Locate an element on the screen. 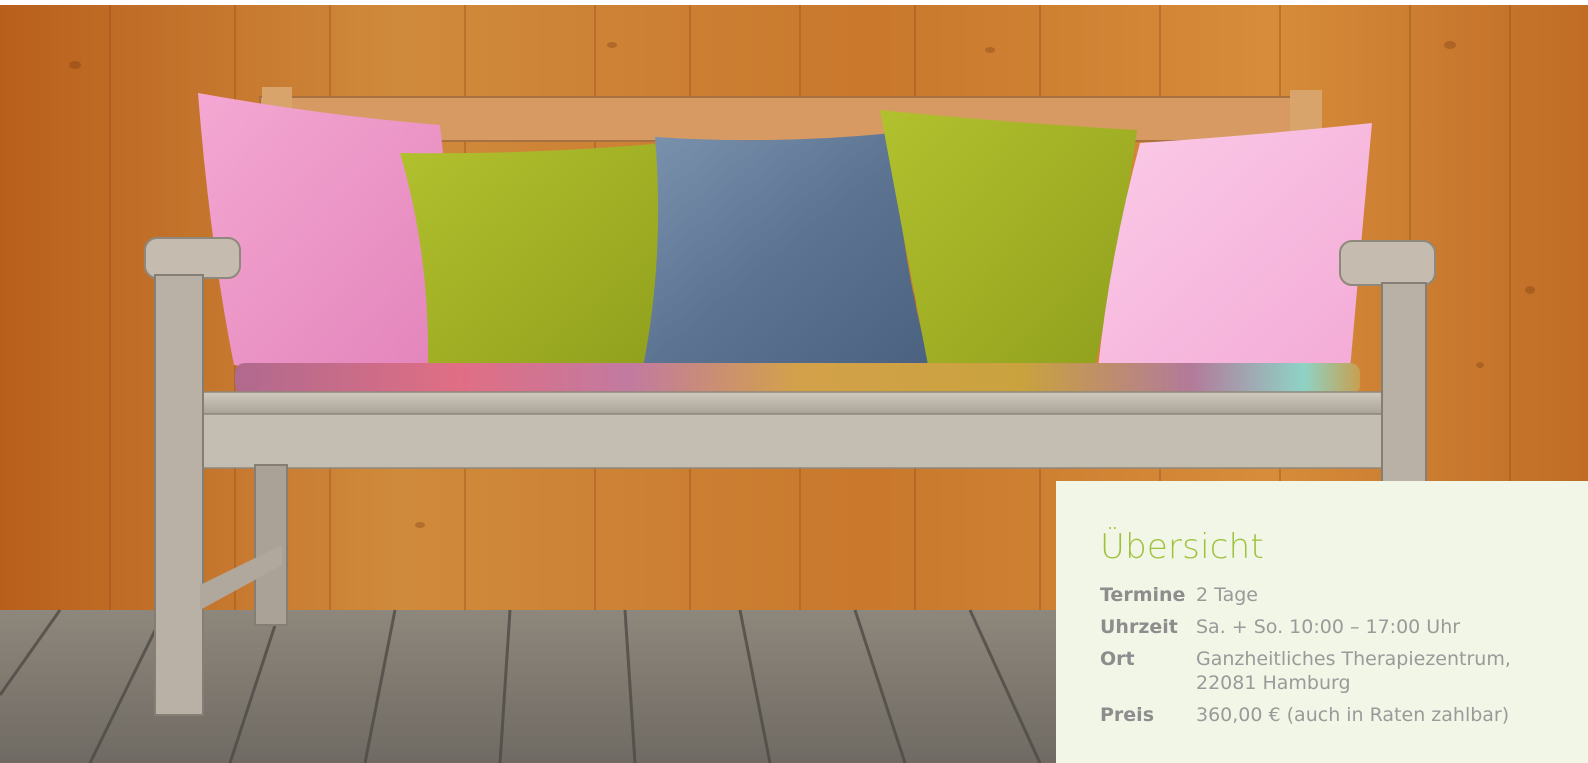 The height and width of the screenshot is (763, 1588). price-value: 360,00 € (auch in Raten zahlbar) is located at coordinates (1353, 715).